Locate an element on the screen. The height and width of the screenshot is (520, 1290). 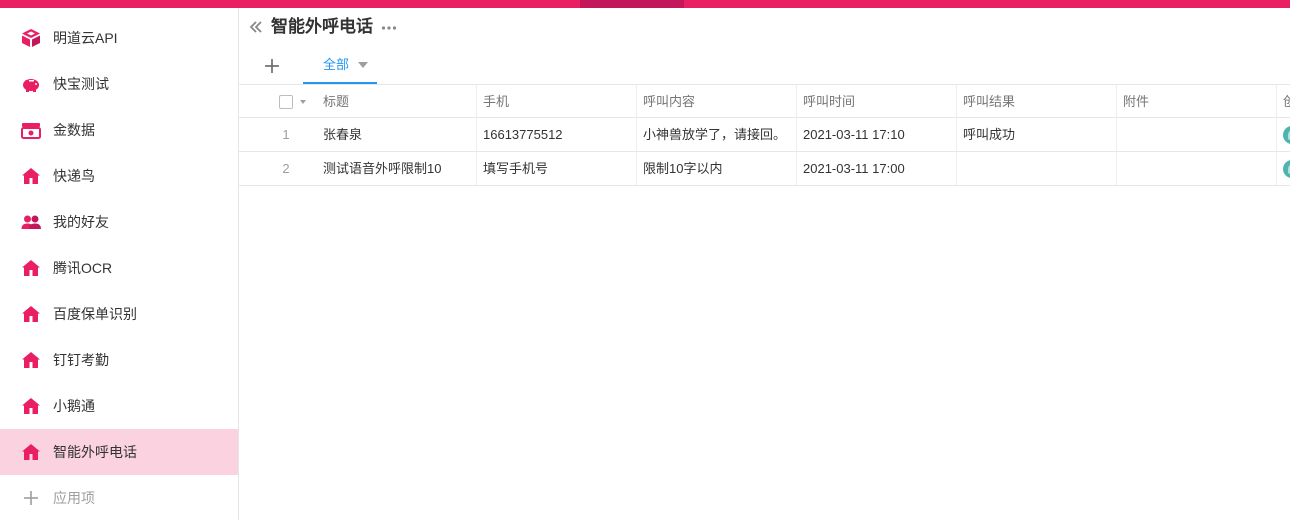
table-cell: 测试语音外呼限制10 is located at coordinates (397, 168).